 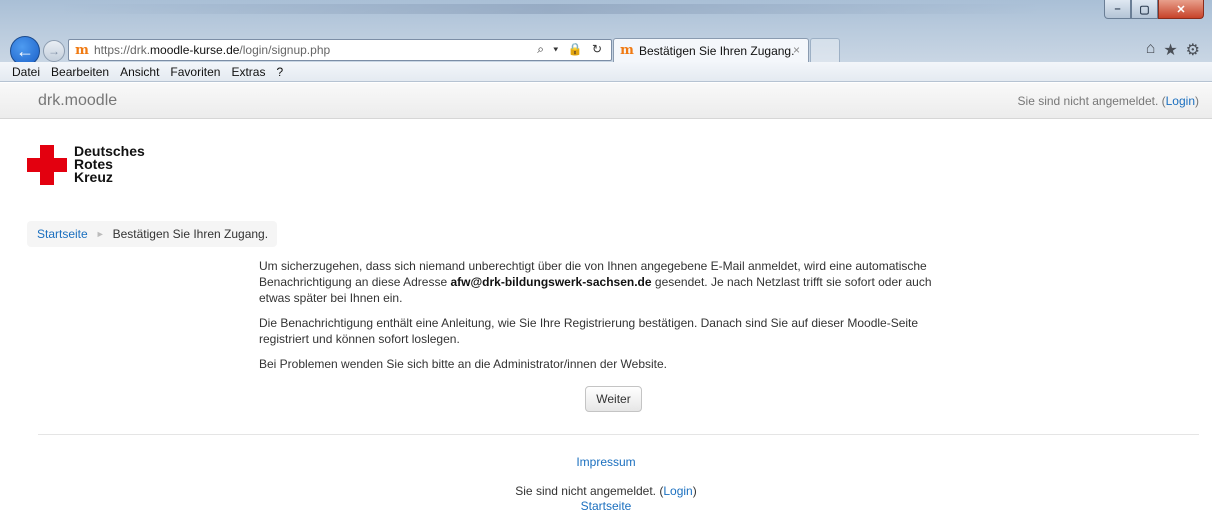 What do you see at coordinates (62, 234) in the screenshot?
I see `breadcrumb-home-link: Startseite` at bounding box center [62, 234].